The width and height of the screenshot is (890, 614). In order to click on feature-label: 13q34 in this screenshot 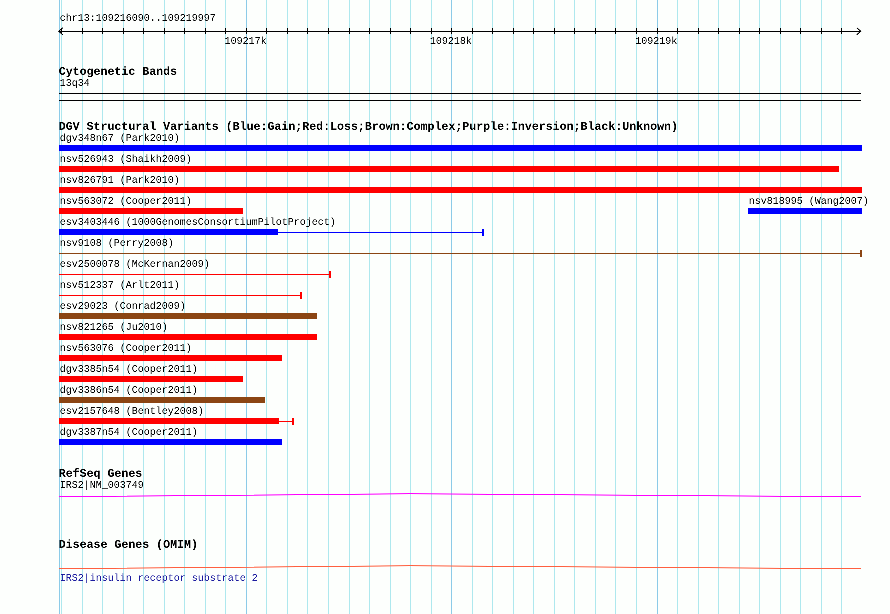, I will do `click(75, 85)`.